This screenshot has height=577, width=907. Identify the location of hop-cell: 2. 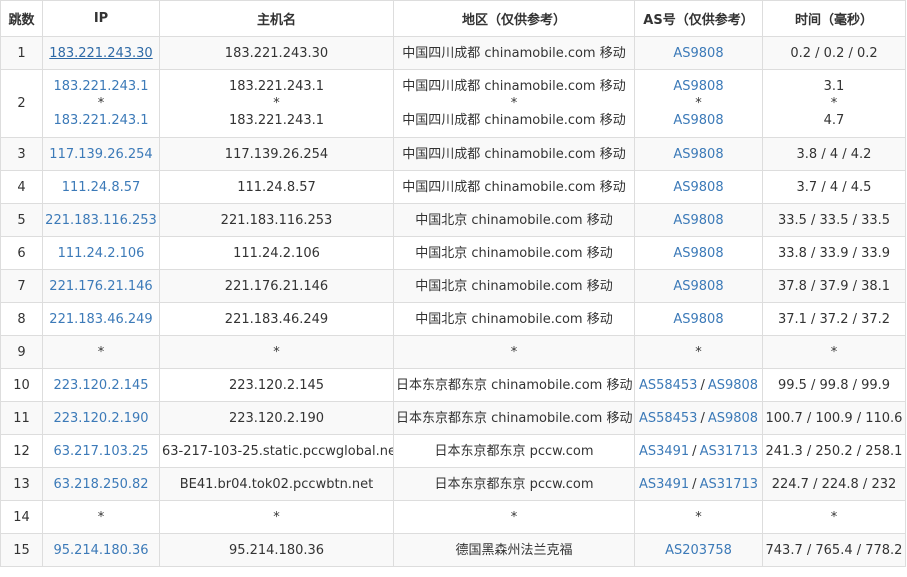
(21, 103).